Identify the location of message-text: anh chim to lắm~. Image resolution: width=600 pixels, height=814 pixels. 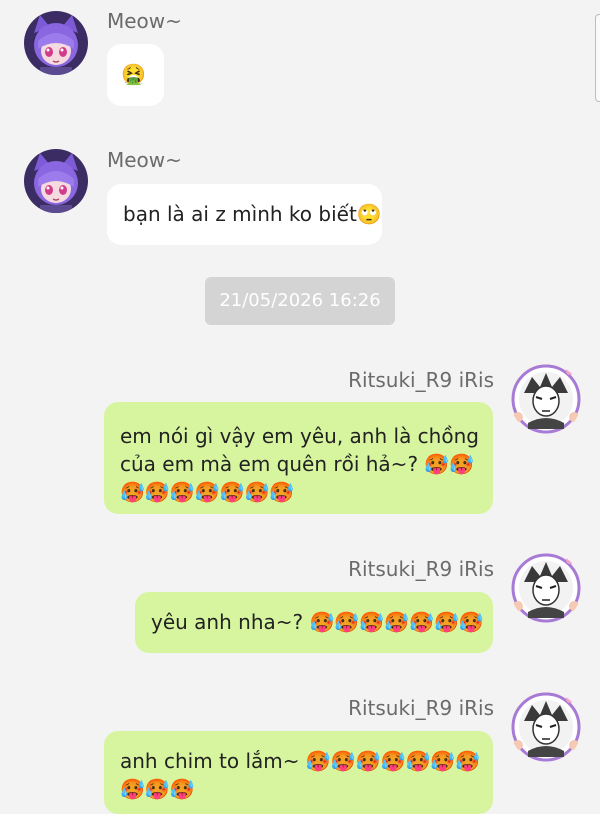
(210, 761).